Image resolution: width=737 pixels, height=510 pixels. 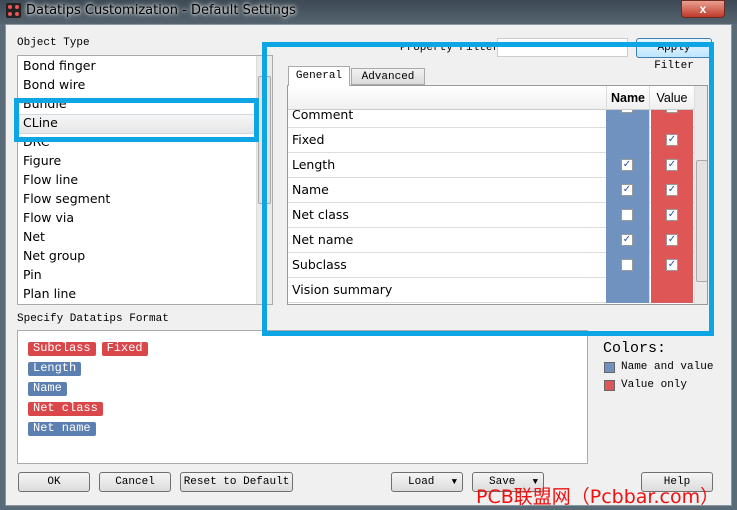 What do you see at coordinates (497, 98) in the screenshot?
I see `table-header: Name Value` at bounding box center [497, 98].